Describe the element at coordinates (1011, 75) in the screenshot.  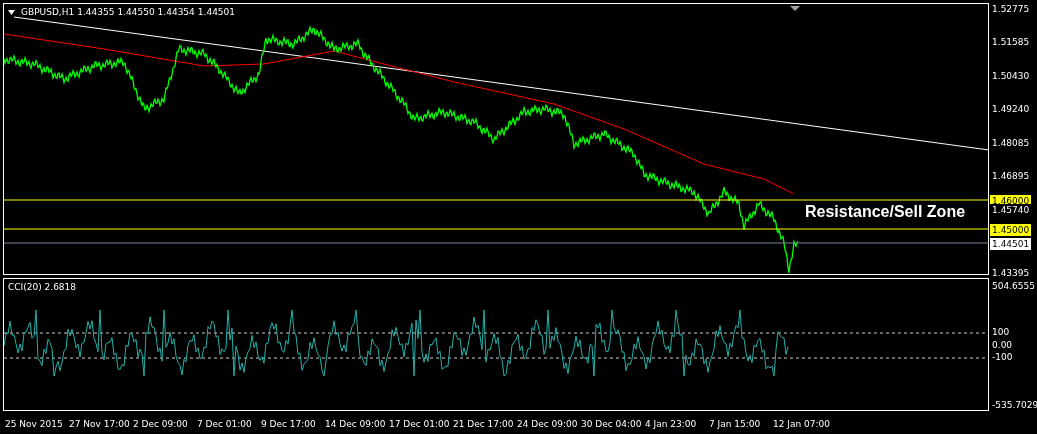
I see `price-tick: 1.50430` at that location.